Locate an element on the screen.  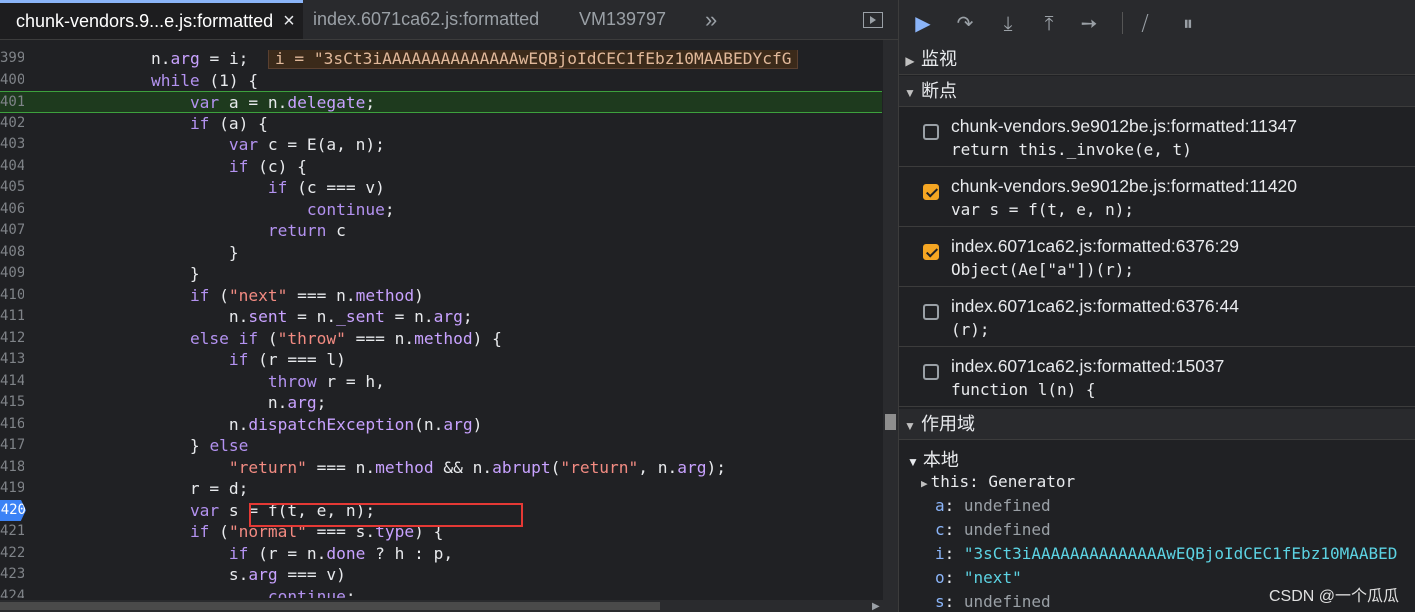
code-line: 406 continue; is located at coordinates (441, 210).